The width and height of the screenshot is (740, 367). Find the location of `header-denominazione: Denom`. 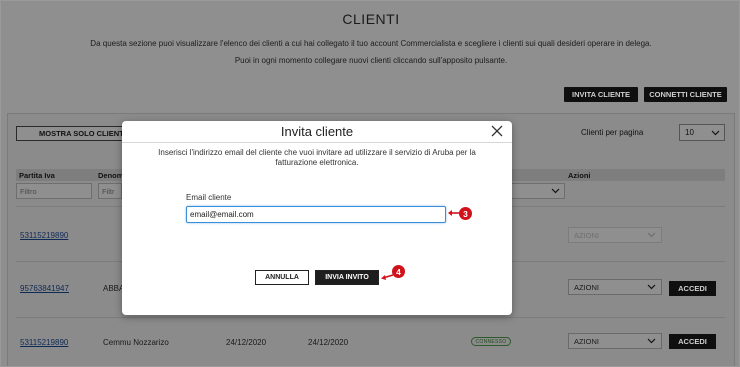

header-denominazione: Denom is located at coordinates (111, 175).